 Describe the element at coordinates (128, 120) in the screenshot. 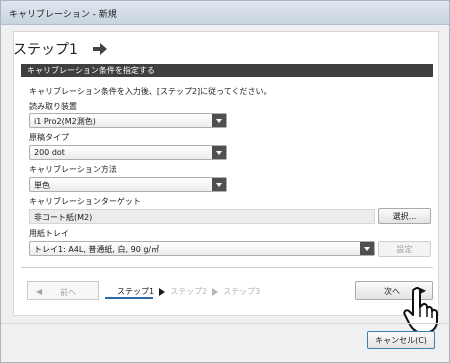

I see `reader-select: i1 Pro2(M2測色)` at that location.